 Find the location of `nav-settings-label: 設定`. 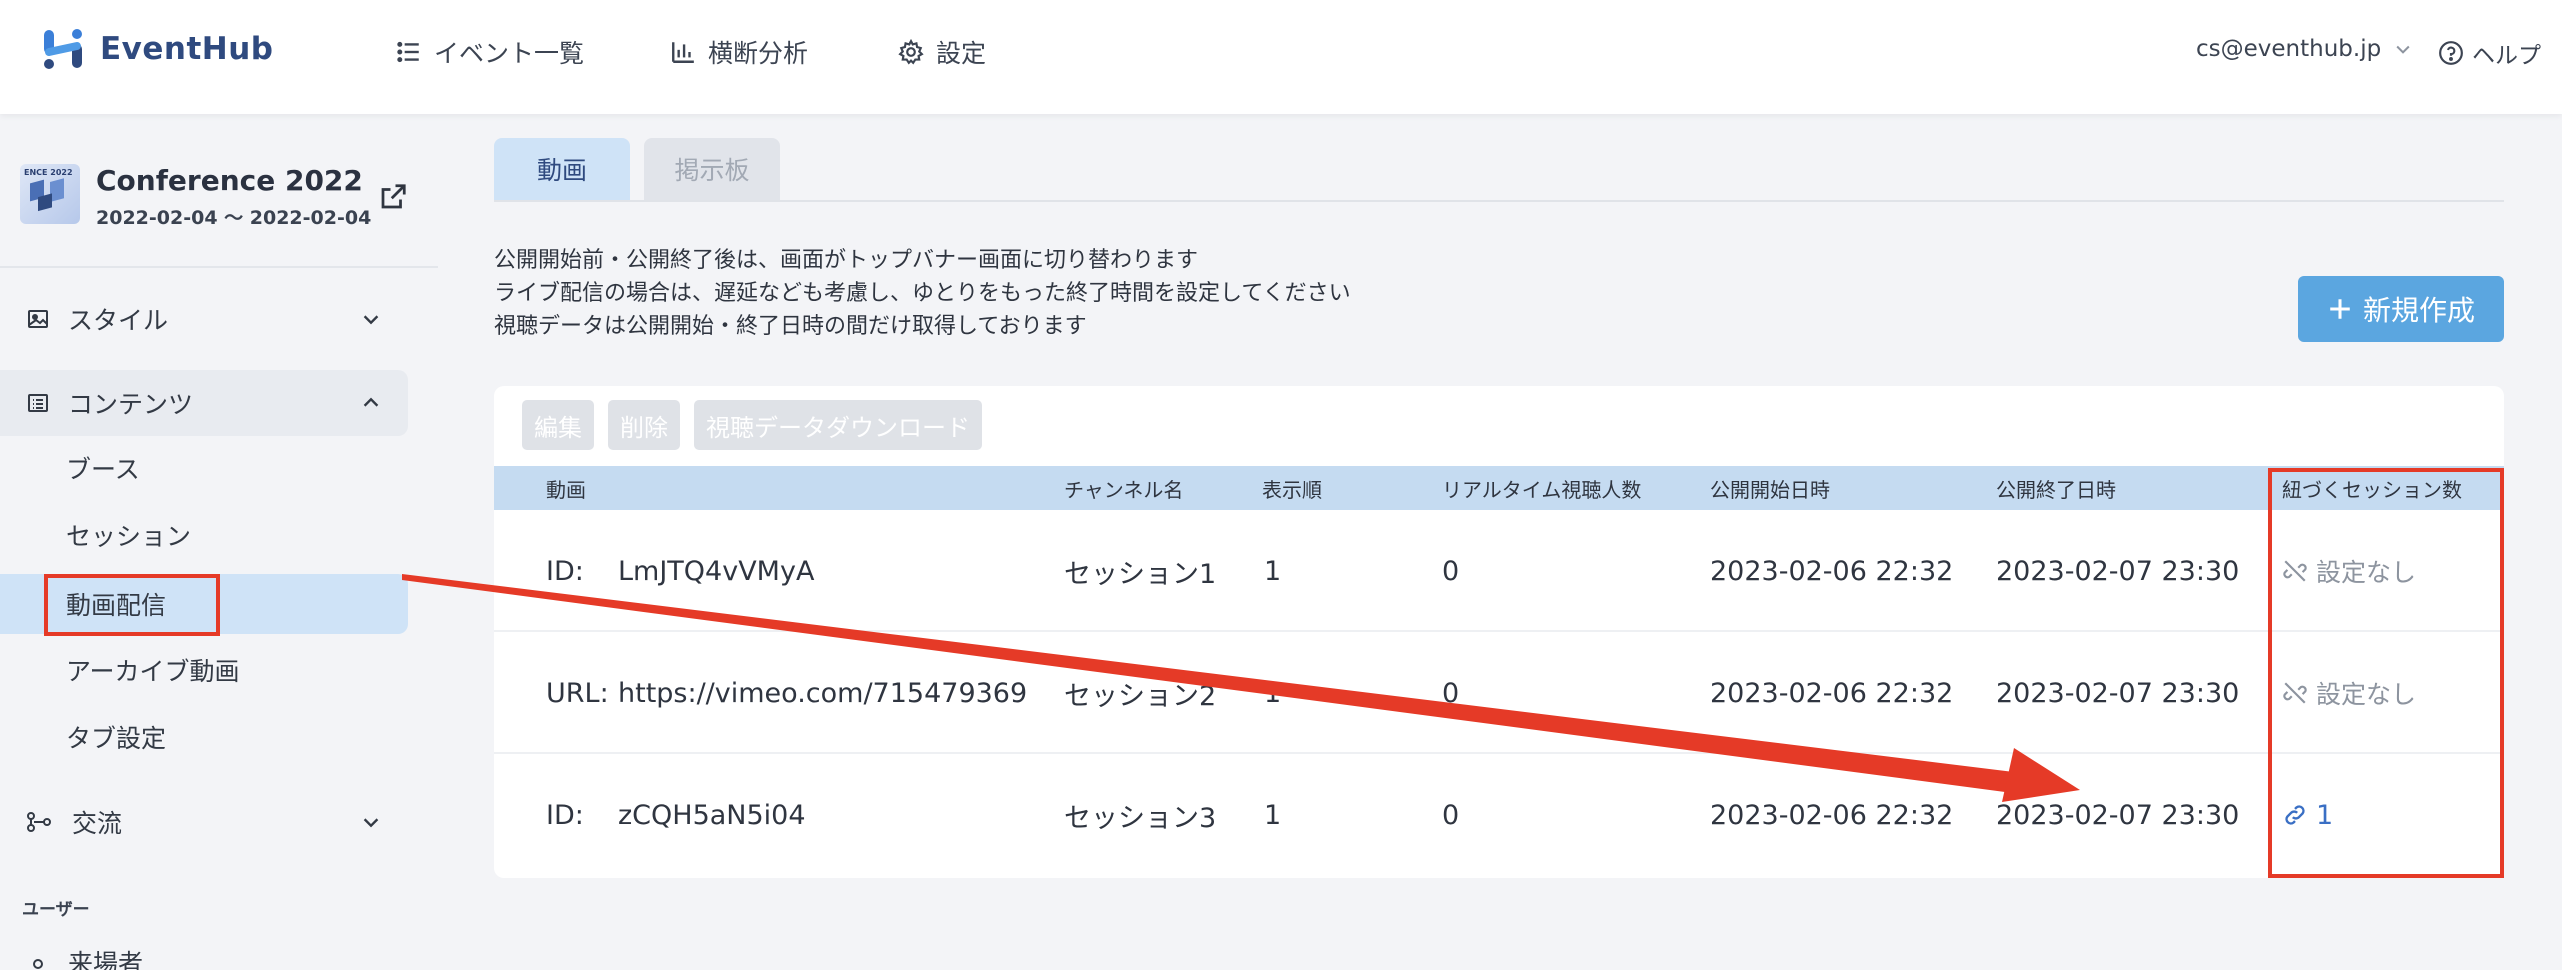

nav-settings-label: 設定 is located at coordinates (961, 53).